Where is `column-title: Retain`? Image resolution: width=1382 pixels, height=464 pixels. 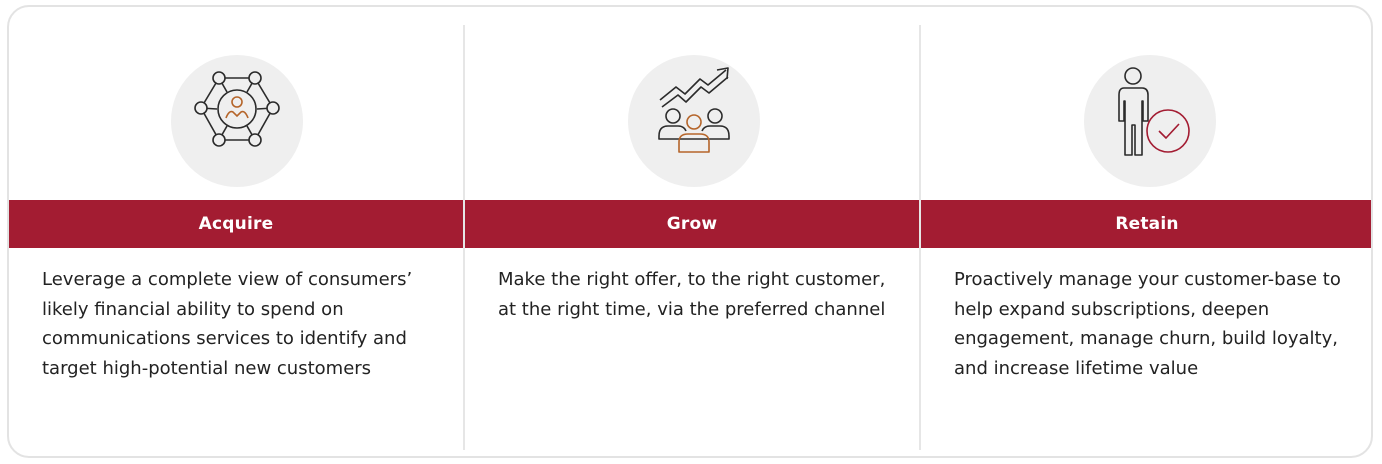
column-title: Retain is located at coordinates (1147, 224).